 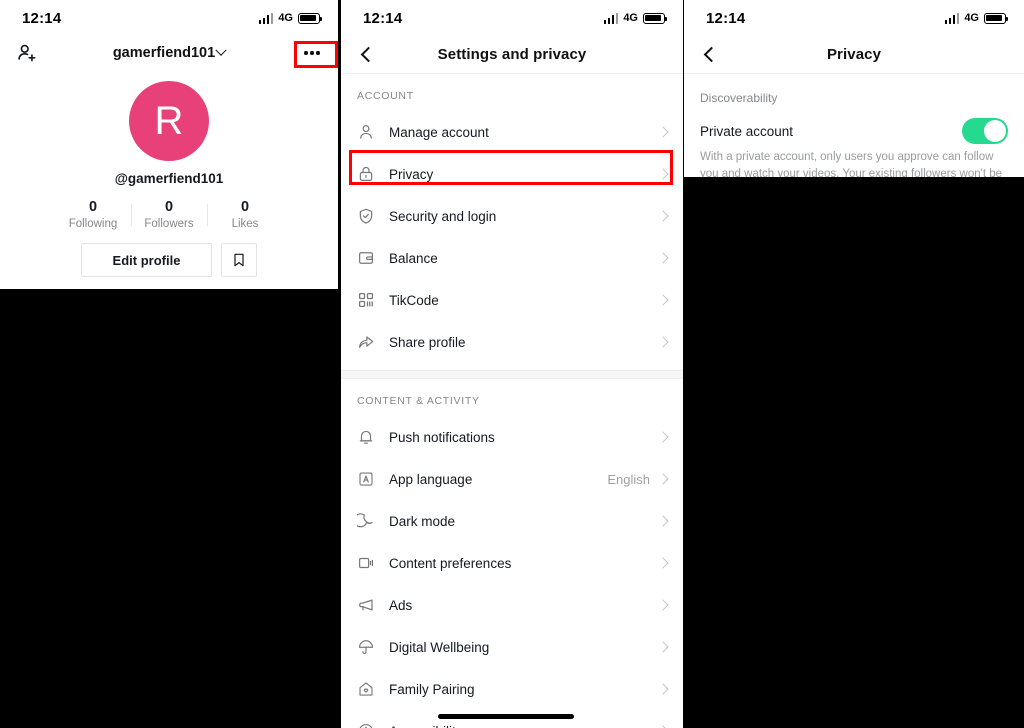 What do you see at coordinates (169, 207) in the screenshot?
I see `stat-followers-value: 0` at bounding box center [169, 207].